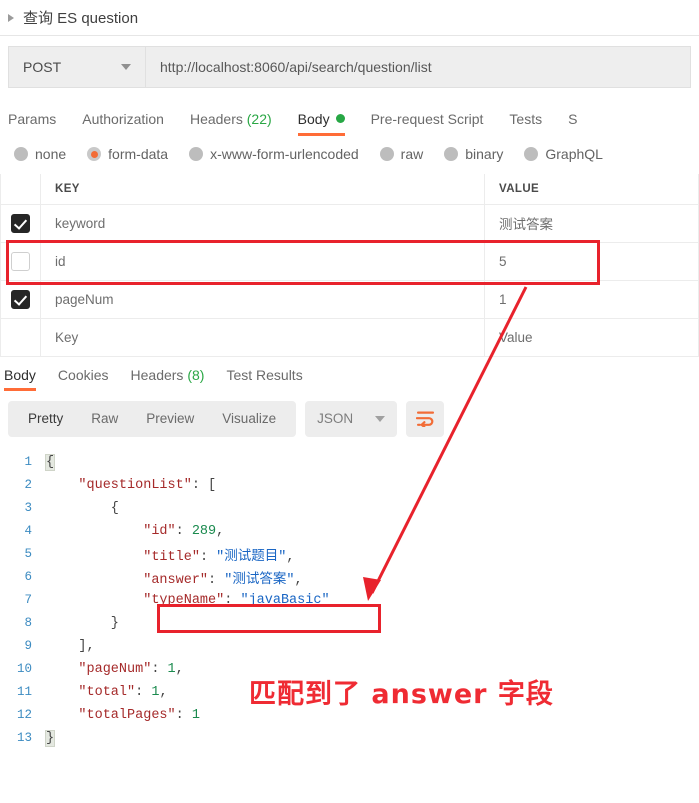 This screenshot has width=699, height=803. I want to click on json-code: "answer": "测试答案",, so click(174, 577).